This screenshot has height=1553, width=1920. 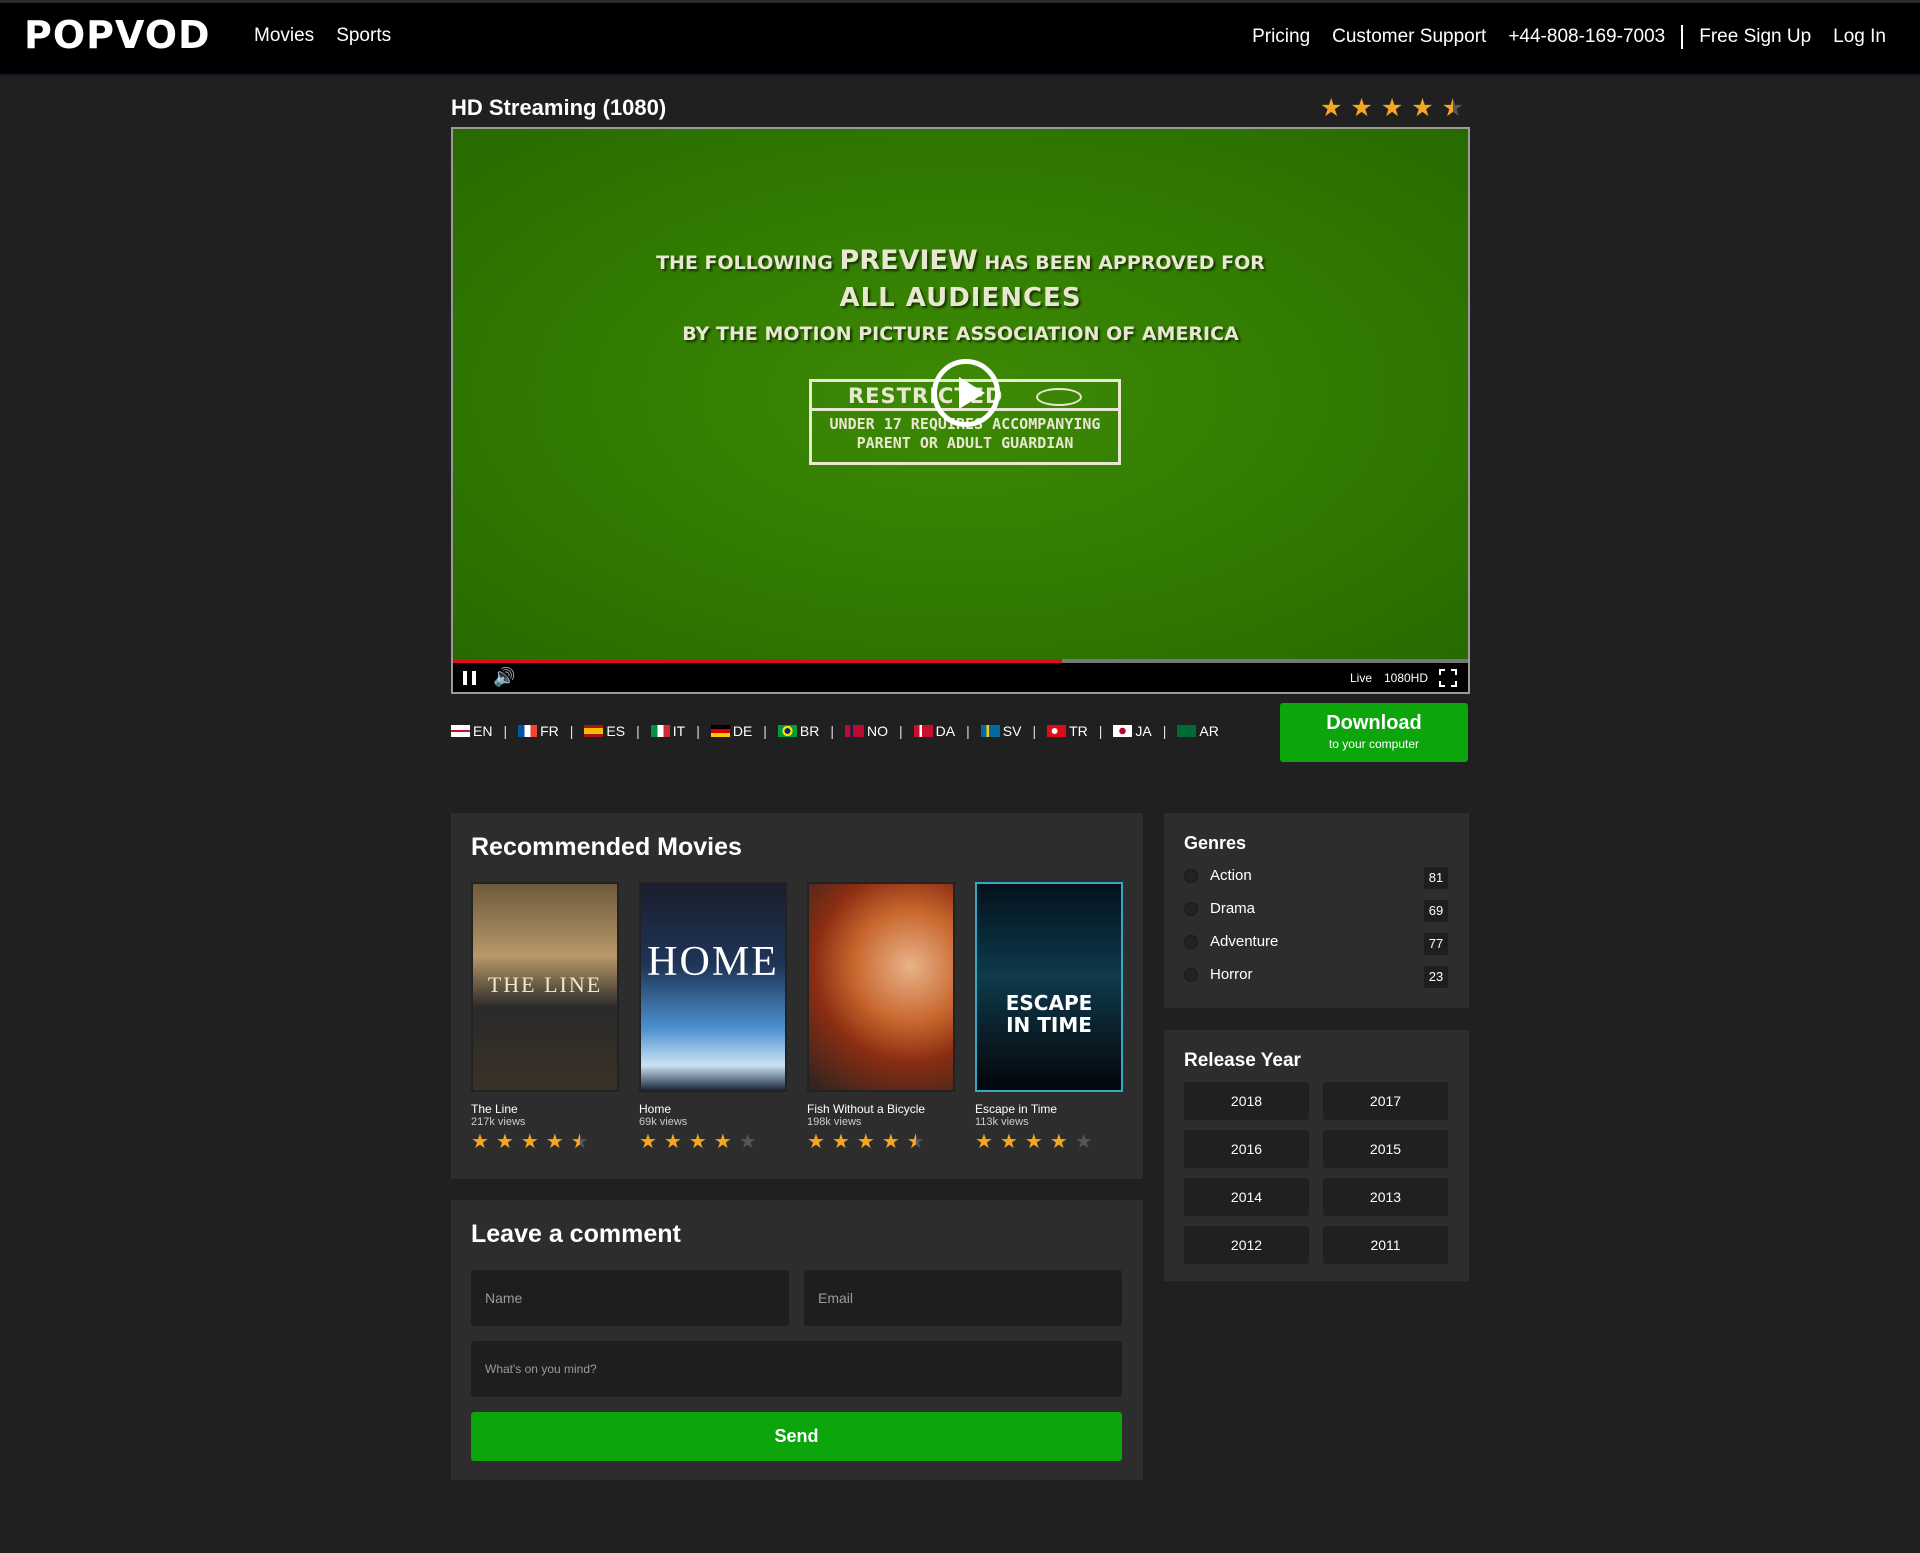 I want to click on fullscreen-icon, so click(x=1448, y=678).